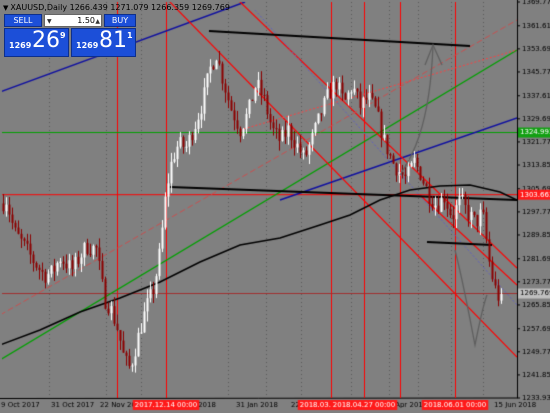  I want to click on buy-price-prefix: 1269, so click(87, 45).